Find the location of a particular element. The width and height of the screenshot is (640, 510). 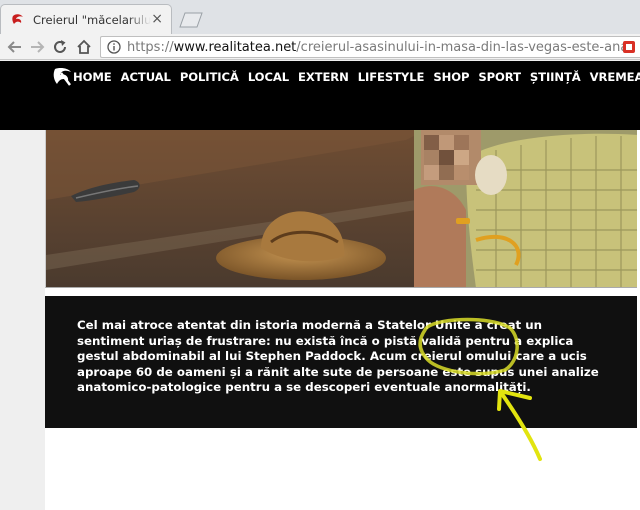

nav-link-lifestyle: LIFESTYLE is located at coordinates (391, 77).